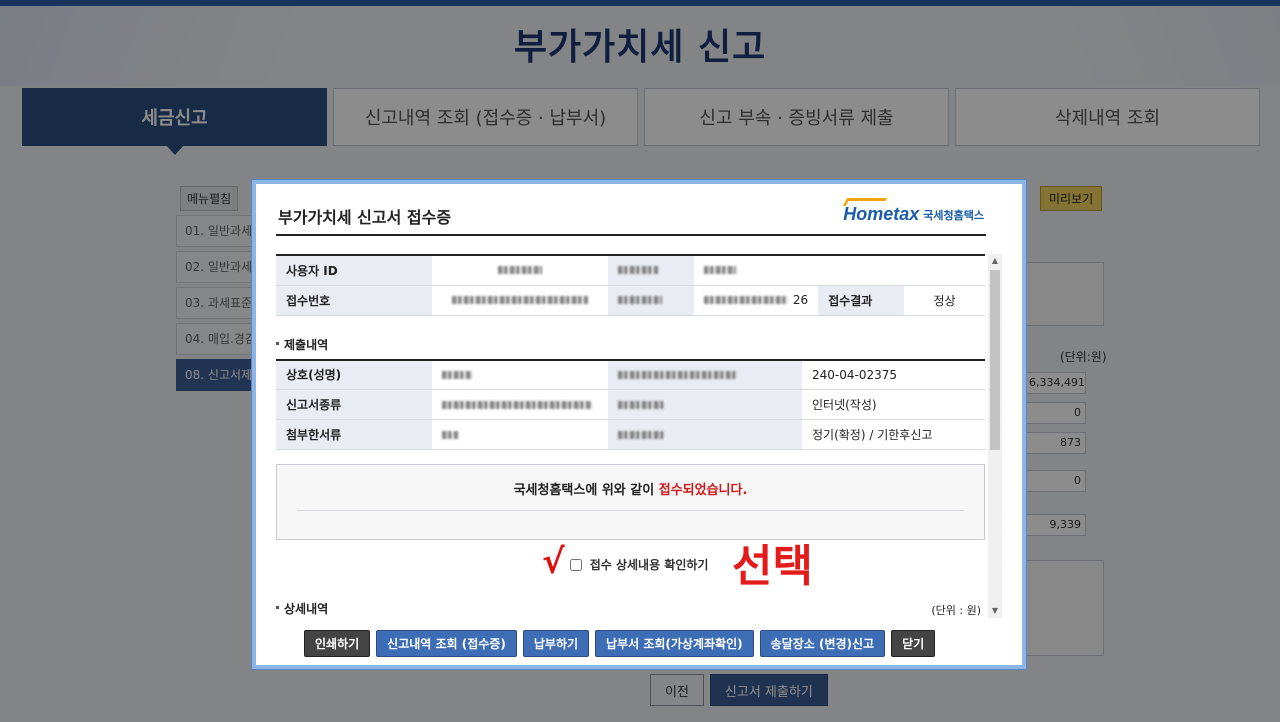 The height and width of the screenshot is (722, 1280). What do you see at coordinates (822, 643) in the screenshot?
I see `address-change-button: 송달장소 (변경)신고` at bounding box center [822, 643].